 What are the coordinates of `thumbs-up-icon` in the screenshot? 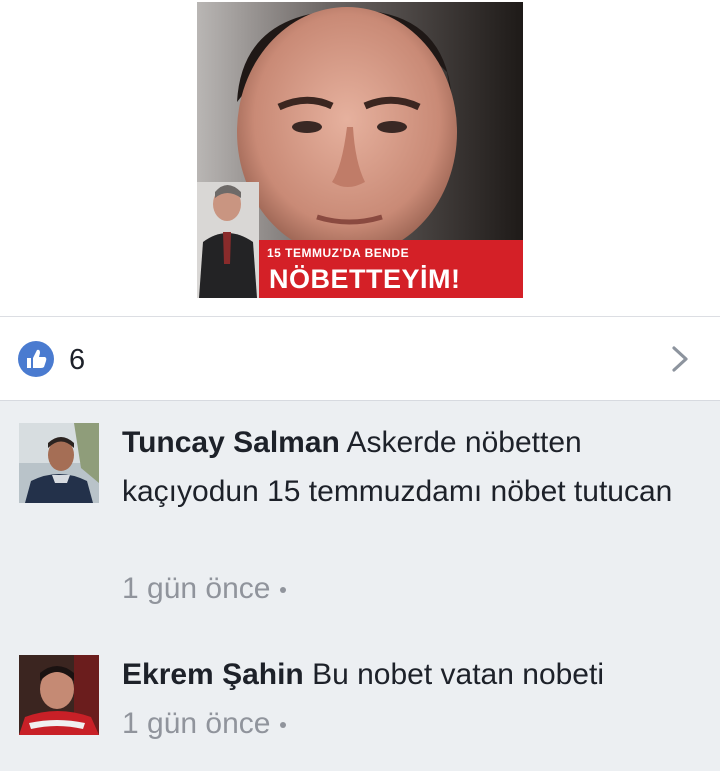 It's located at (36, 359).